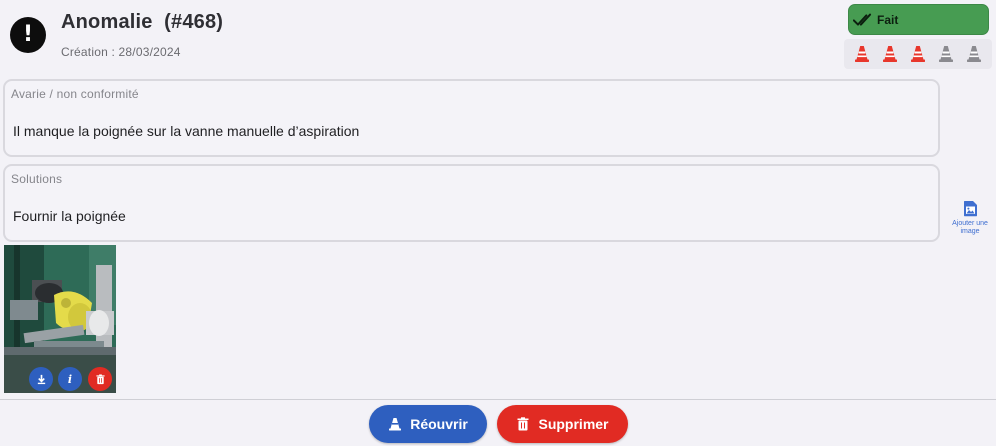  Describe the element at coordinates (37, 179) in the screenshot. I see `solutions-field-label: Solutions` at that location.